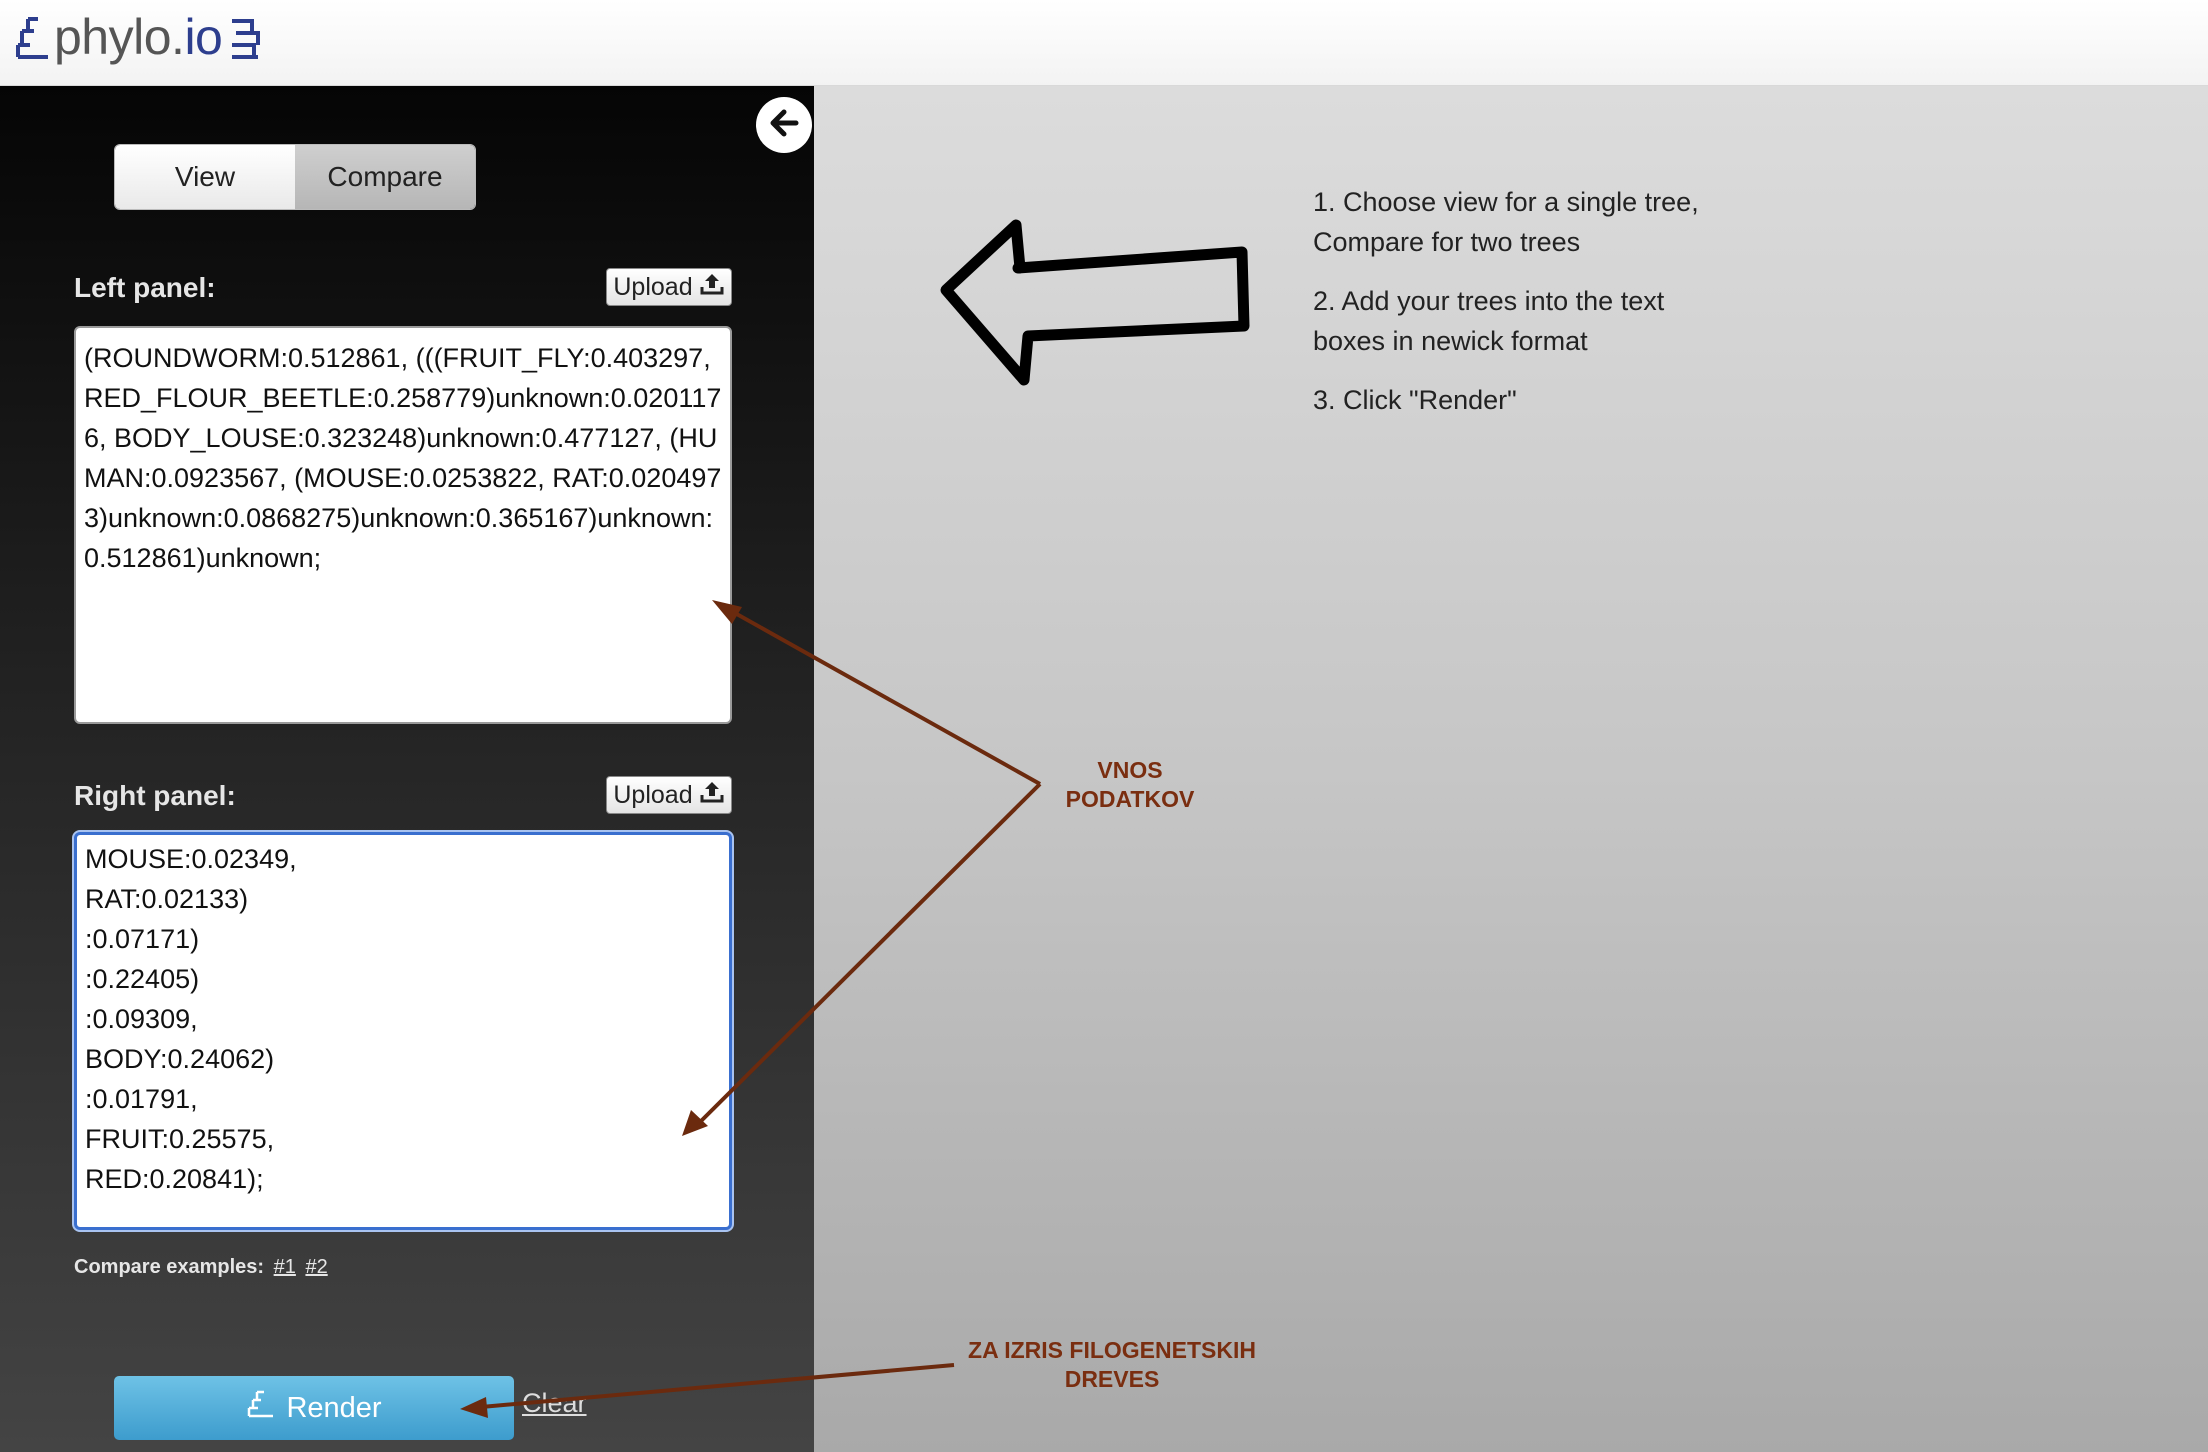  Describe the element at coordinates (385, 177) in the screenshot. I see `tab-compare: Compare` at that location.